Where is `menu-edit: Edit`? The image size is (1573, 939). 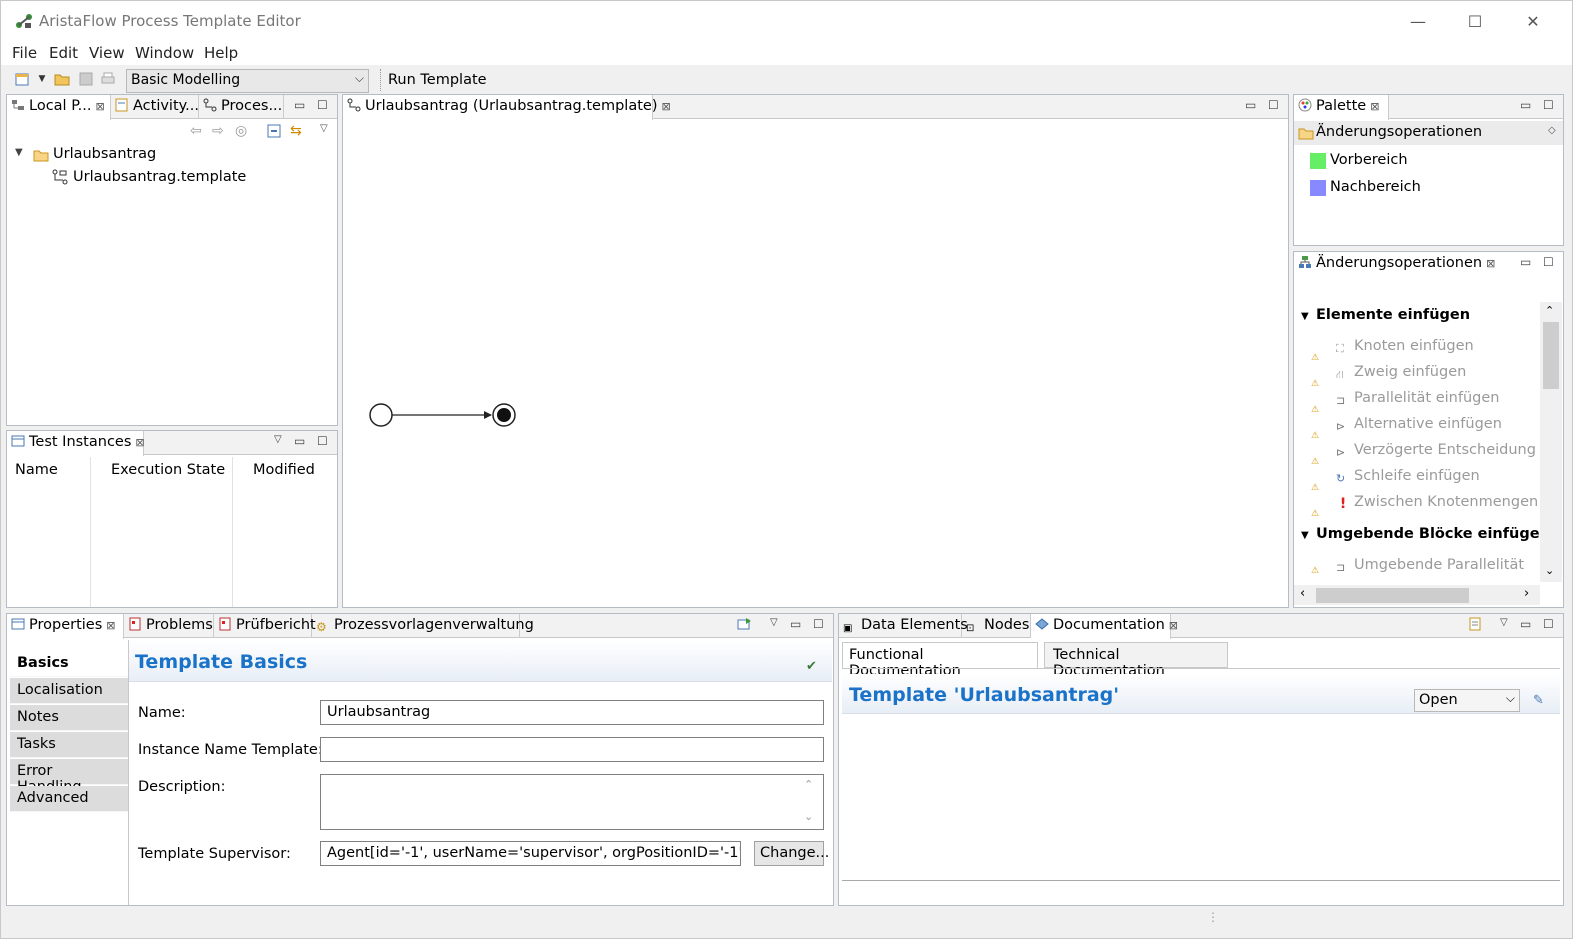 menu-edit: Edit is located at coordinates (63, 53).